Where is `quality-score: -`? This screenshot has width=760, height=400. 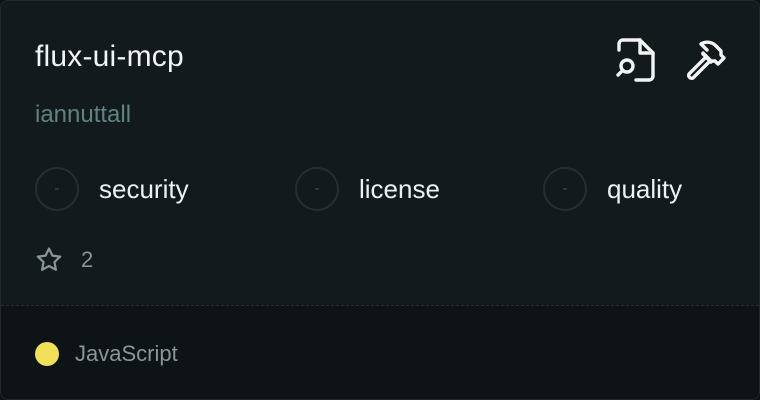 quality-score: - is located at coordinates (565, 189).